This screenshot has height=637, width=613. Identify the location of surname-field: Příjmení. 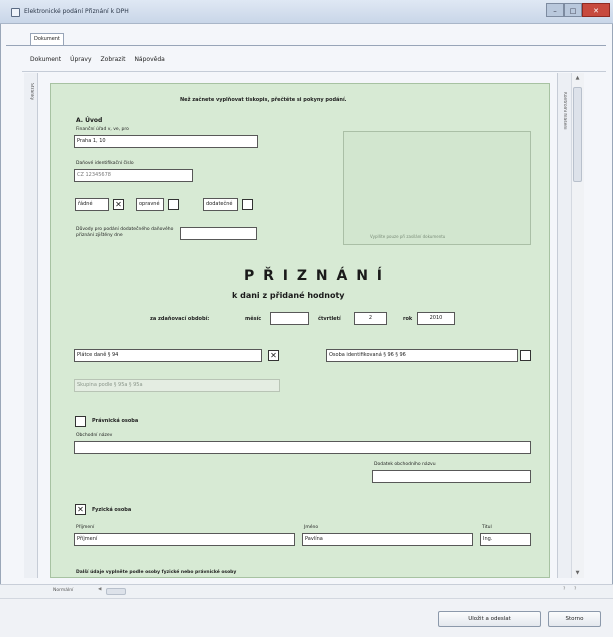
(184, 539).